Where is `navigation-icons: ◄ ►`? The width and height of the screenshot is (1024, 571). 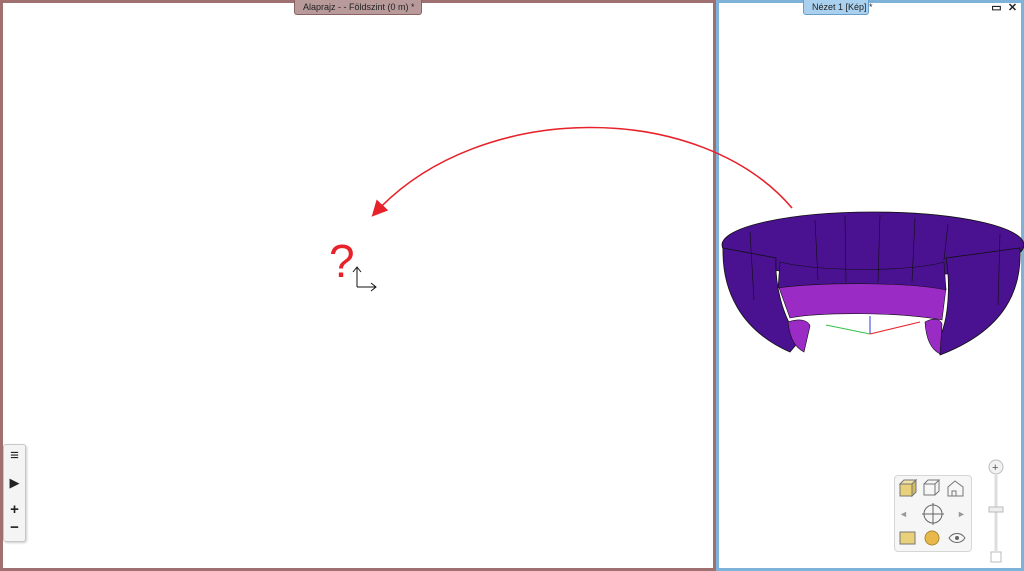
navigation-icons: ◄ ► is located at coordinates (932, 512).